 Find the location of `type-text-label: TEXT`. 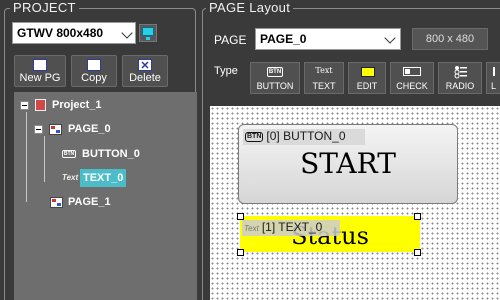

type-text-label: TEXT is located at coordinates (324, 86).